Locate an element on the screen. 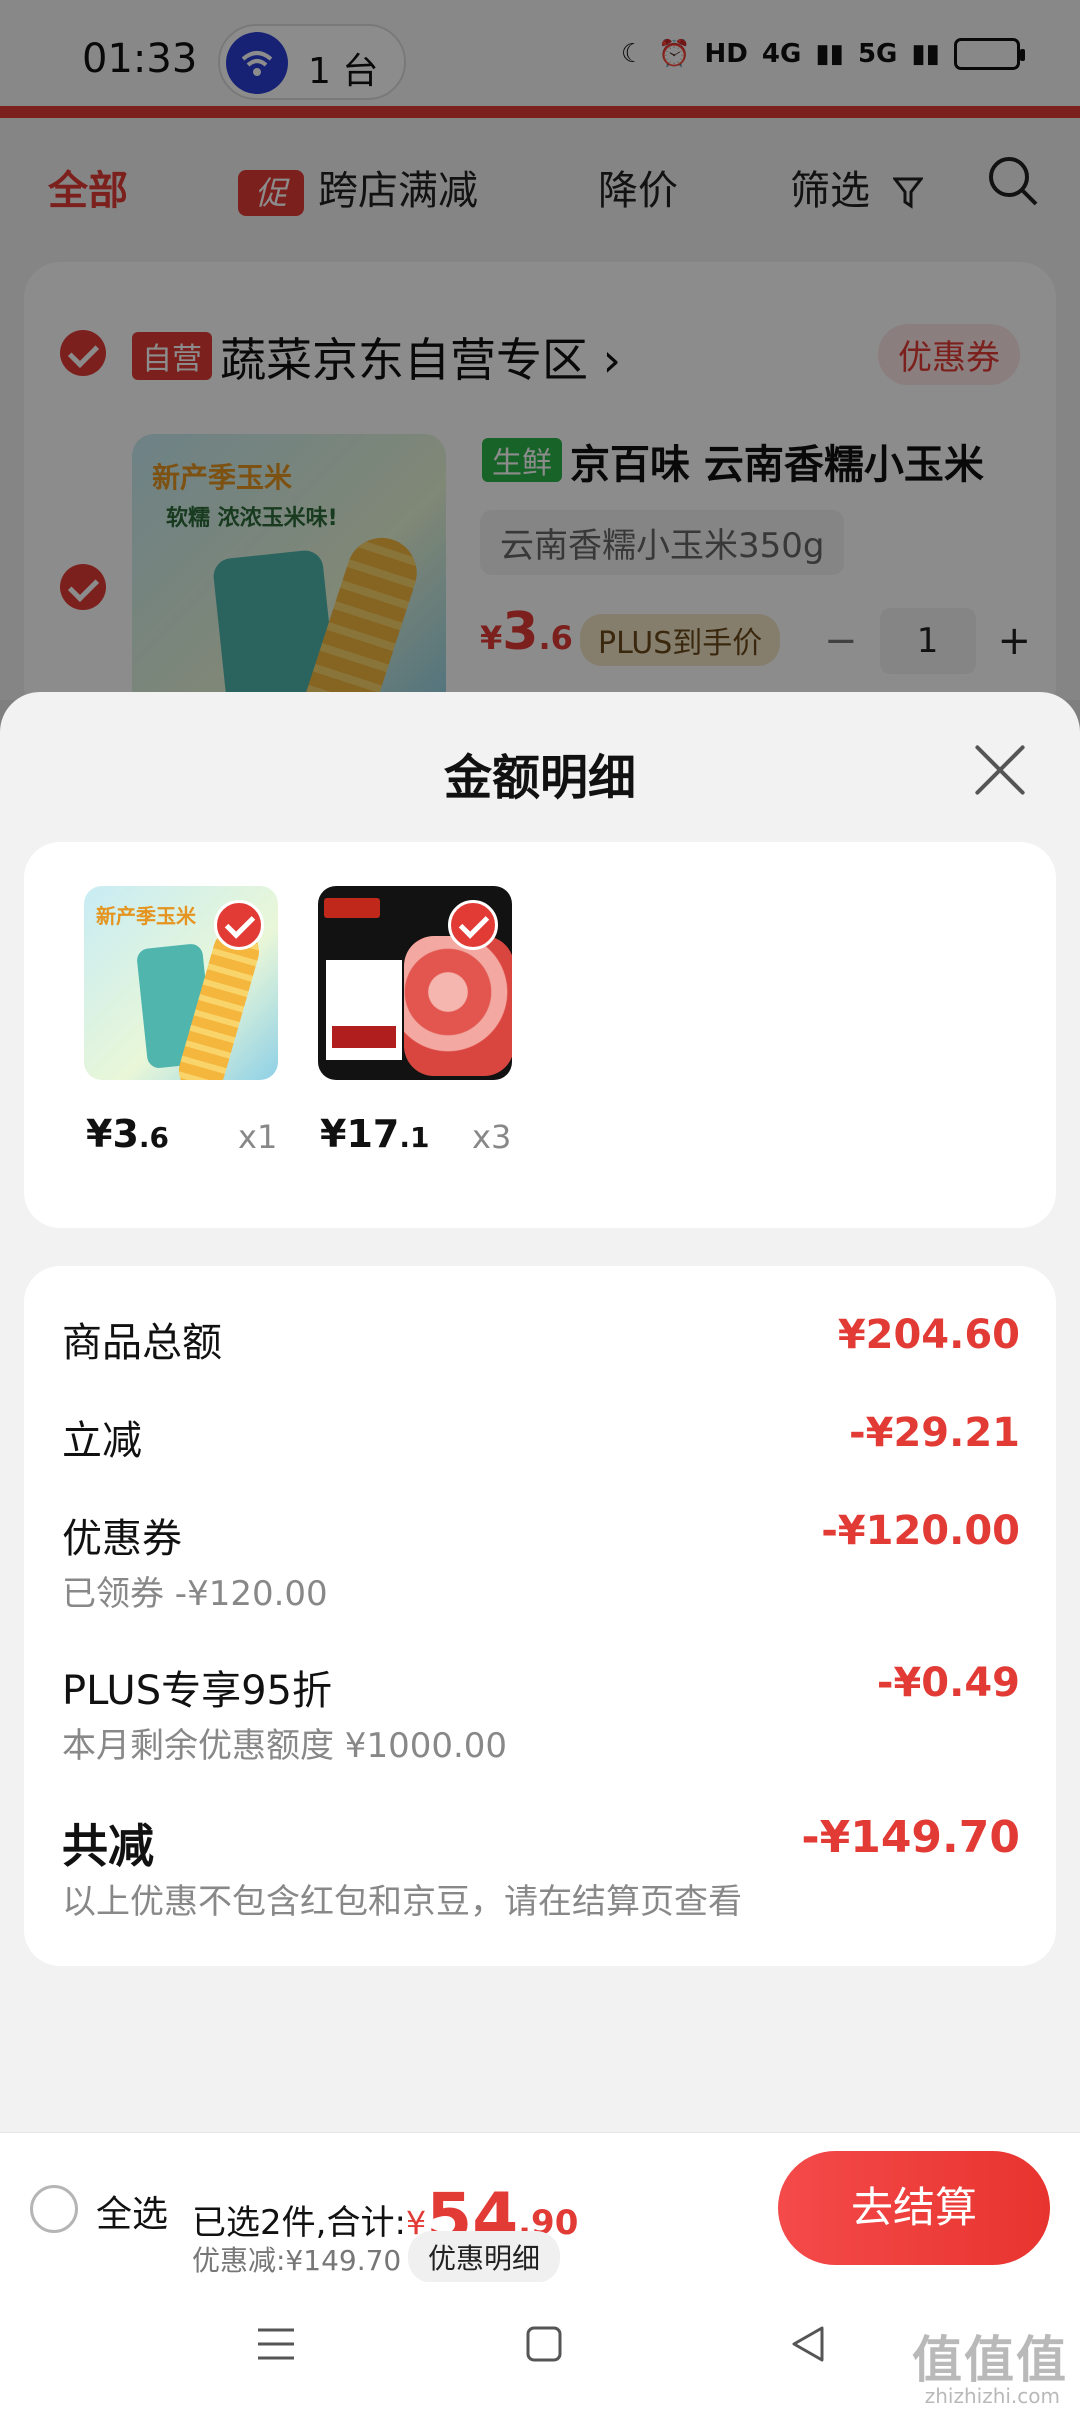 The image size is (1080, 2412). row-label-instant-discount: 立减 is located at coordinates (102, 1441).